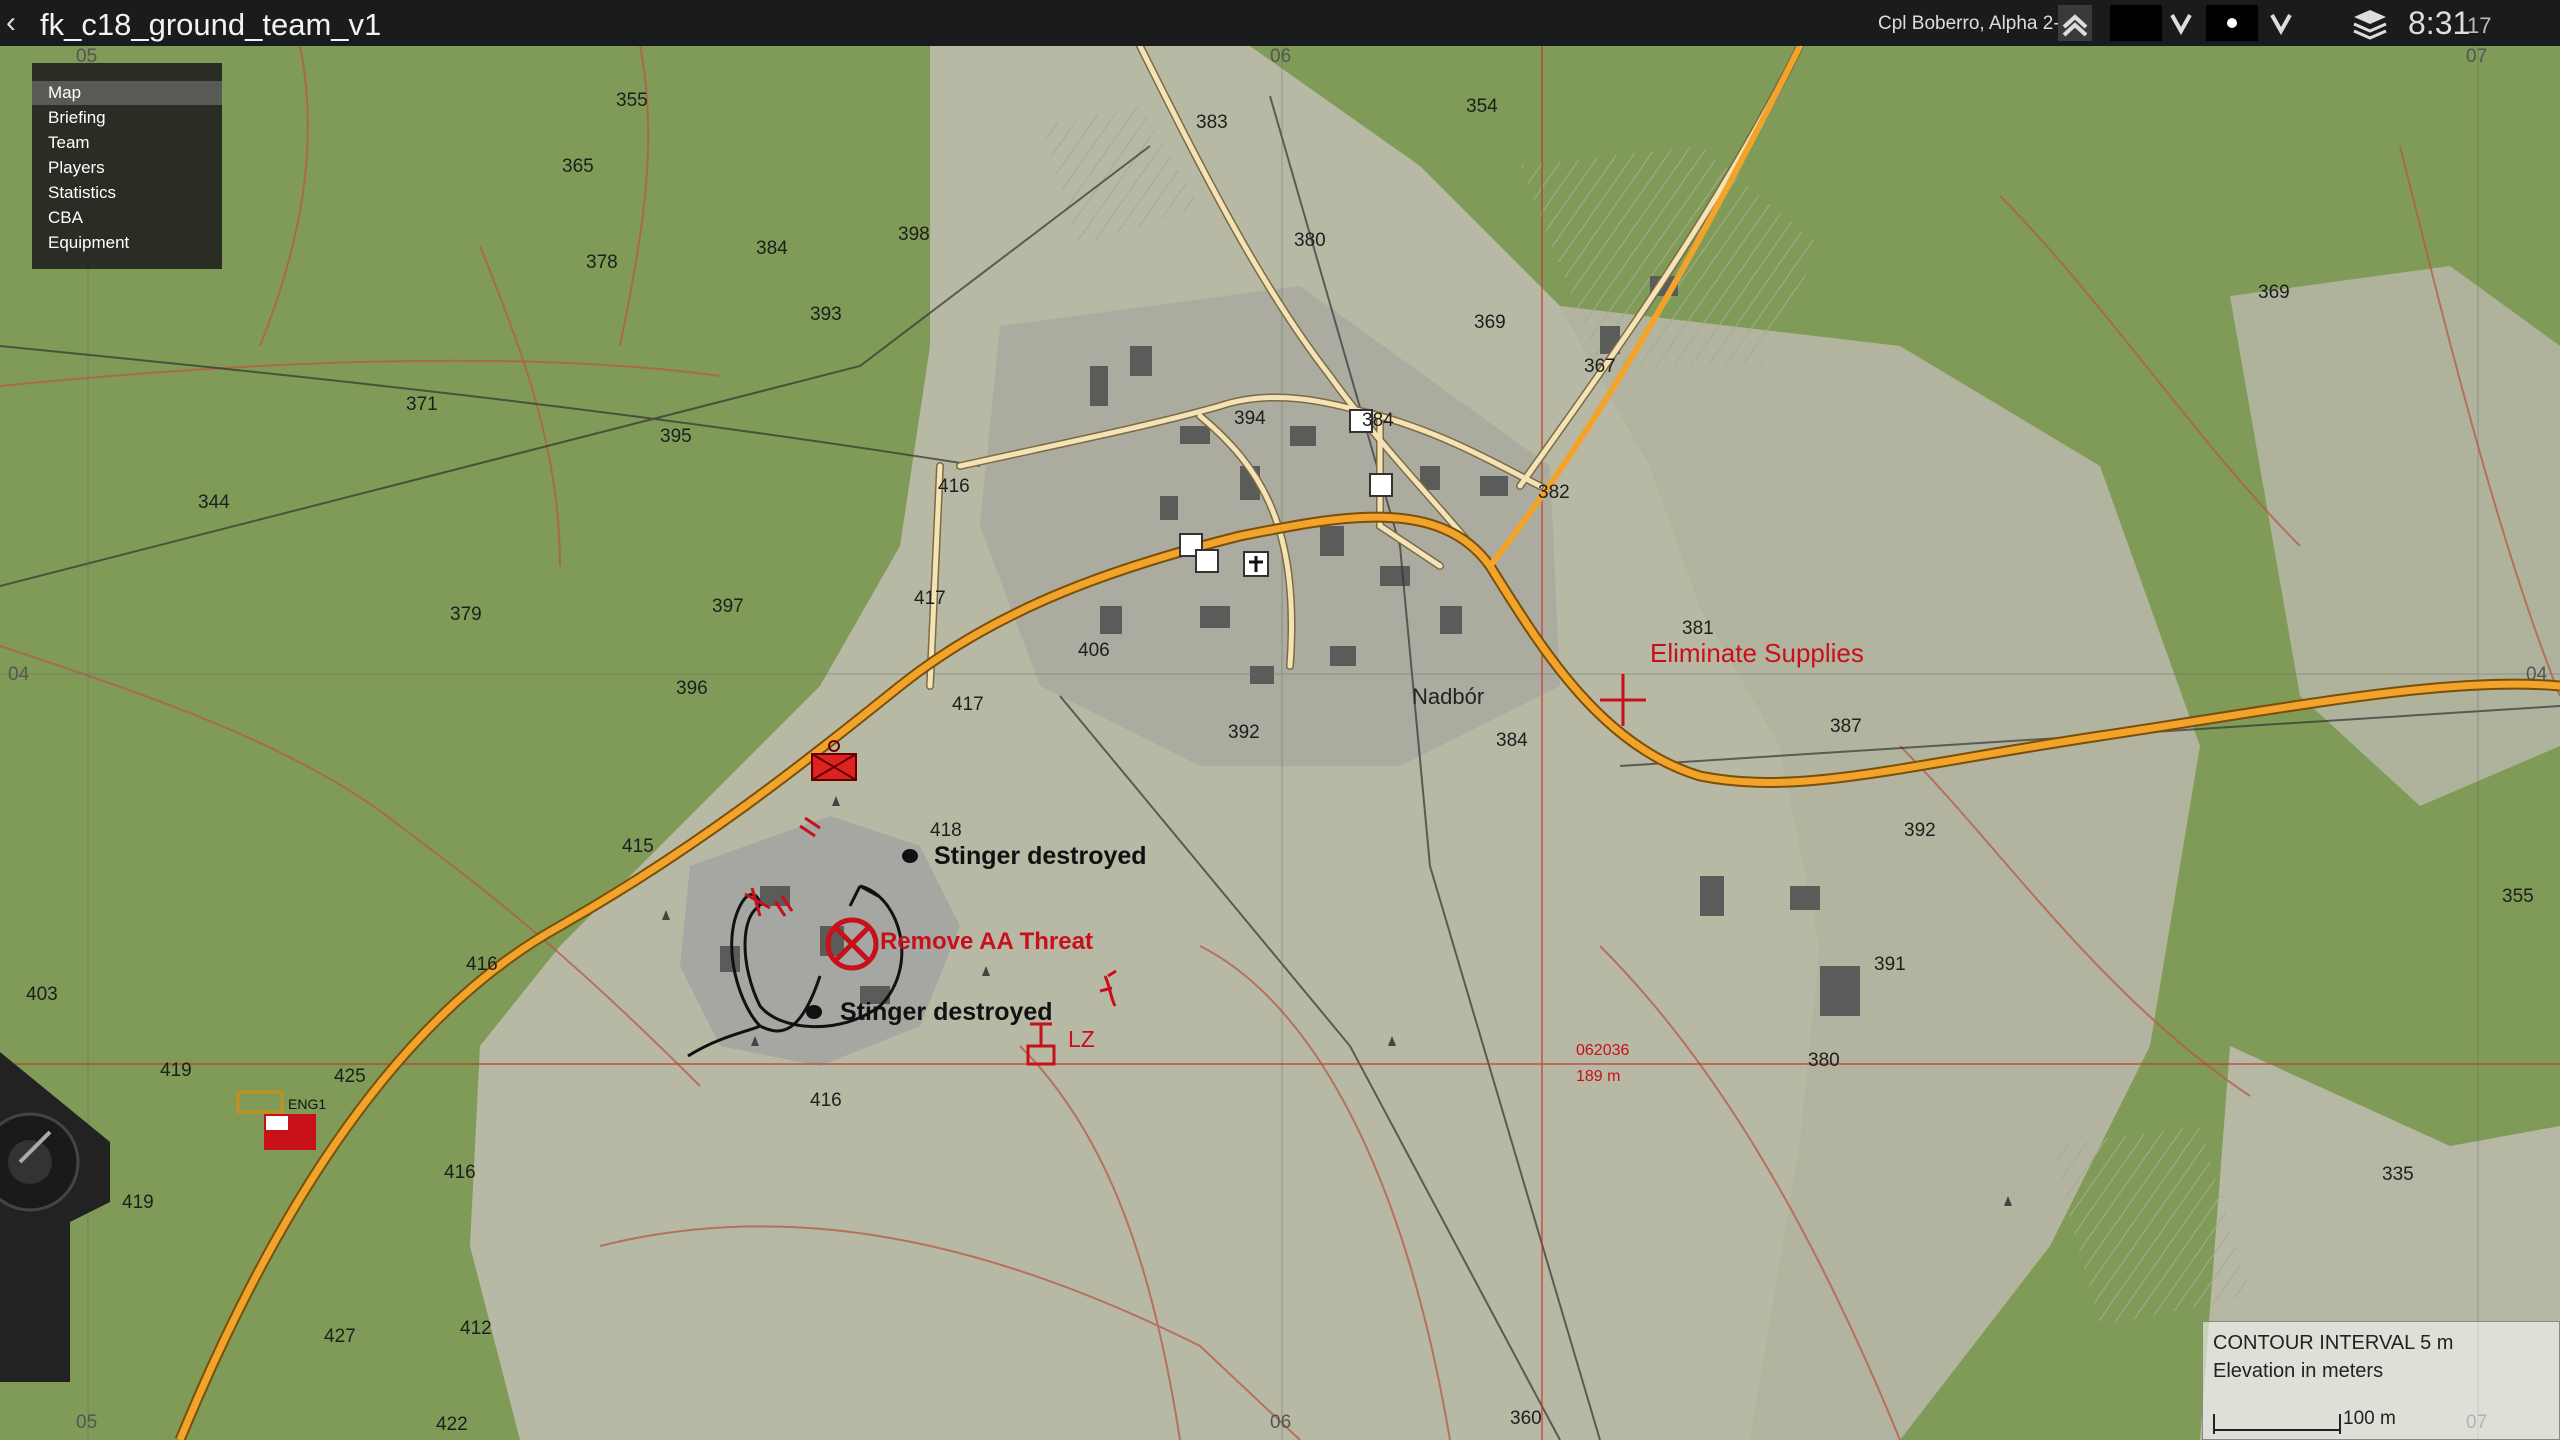 Image resolution: width=2560 pixels, height=1440 pixels. What do you see at coordinates (452, 1424) in the screenshot?
I see `elevation-label: 422` at bounding box center [452, 1424].